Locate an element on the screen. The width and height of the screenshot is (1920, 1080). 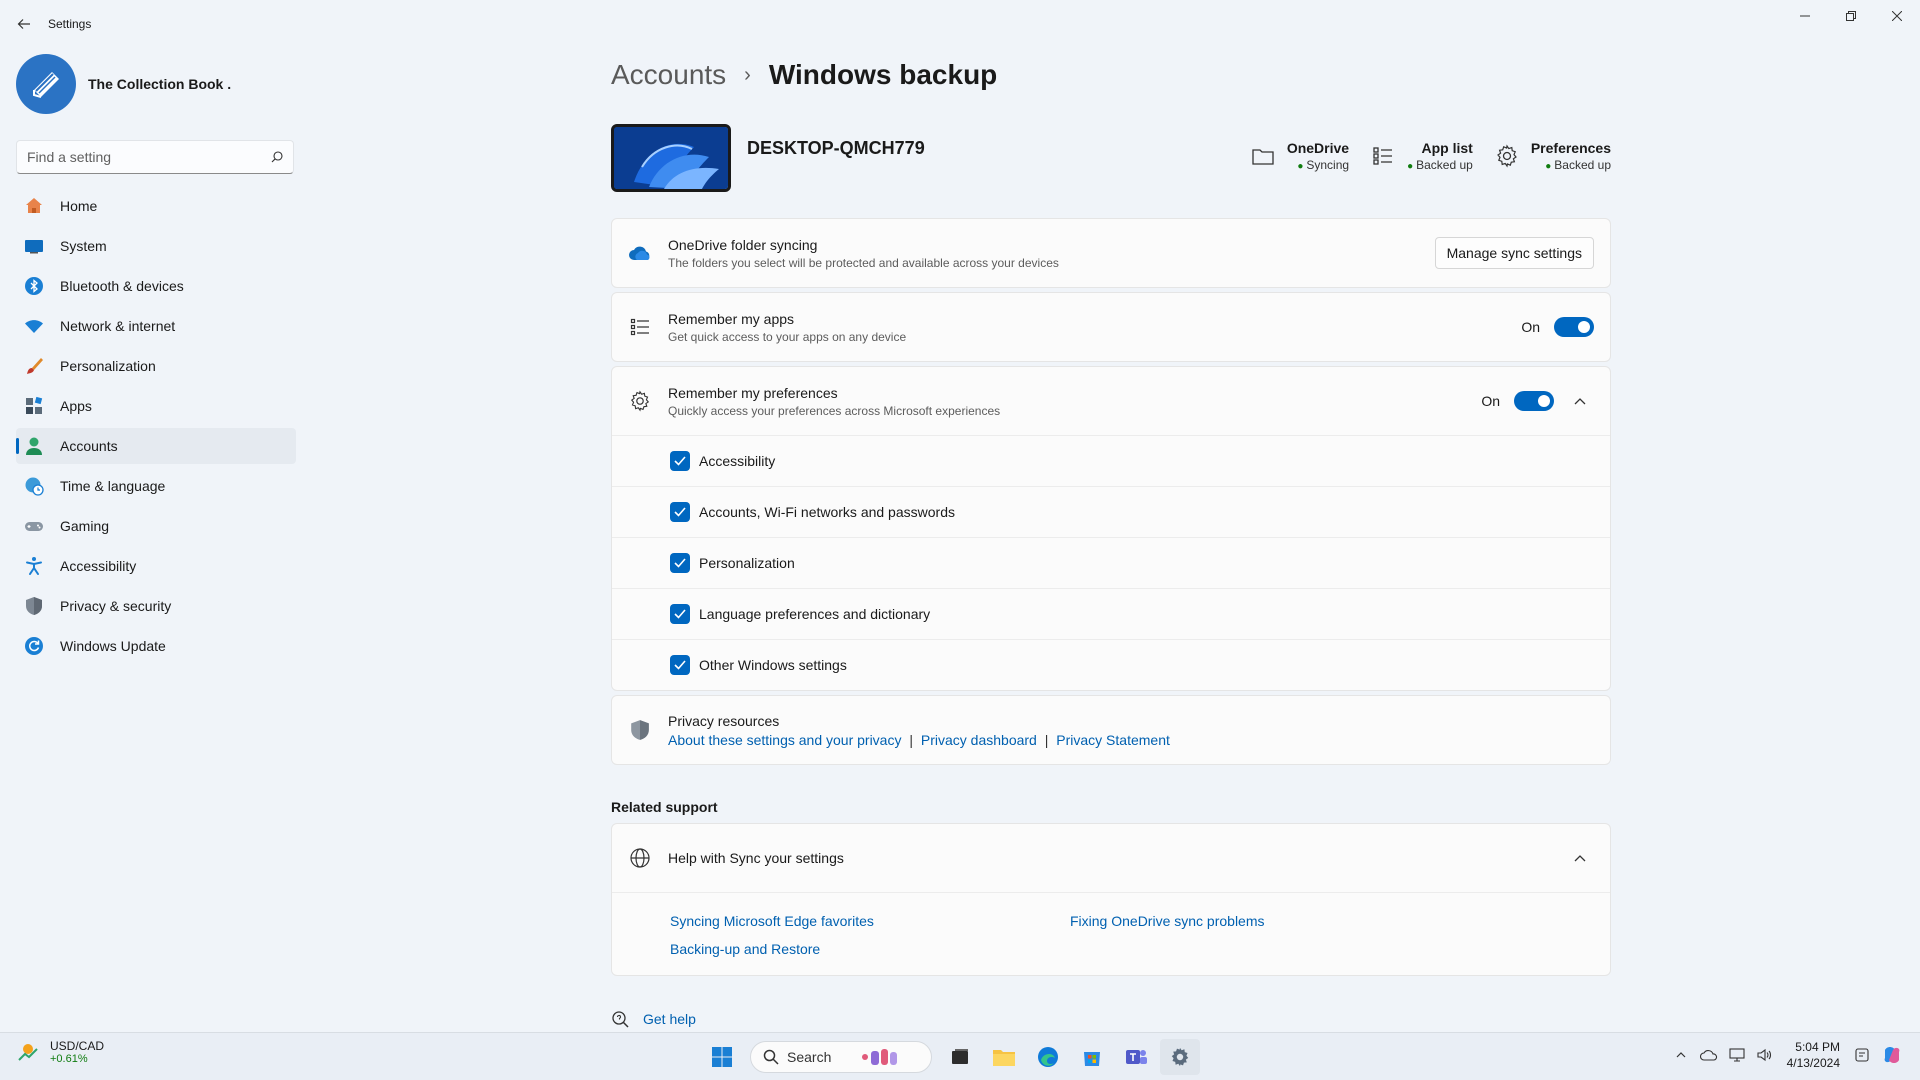
settings-gear-icon is located at coordinates (1180, 1057).